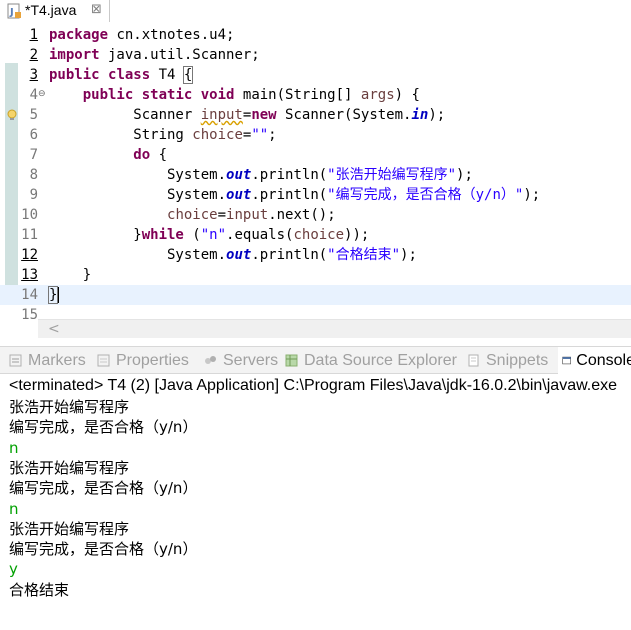 This screenshot has height=630, width=631. I want to click on code-token: String, so click(121, 135).